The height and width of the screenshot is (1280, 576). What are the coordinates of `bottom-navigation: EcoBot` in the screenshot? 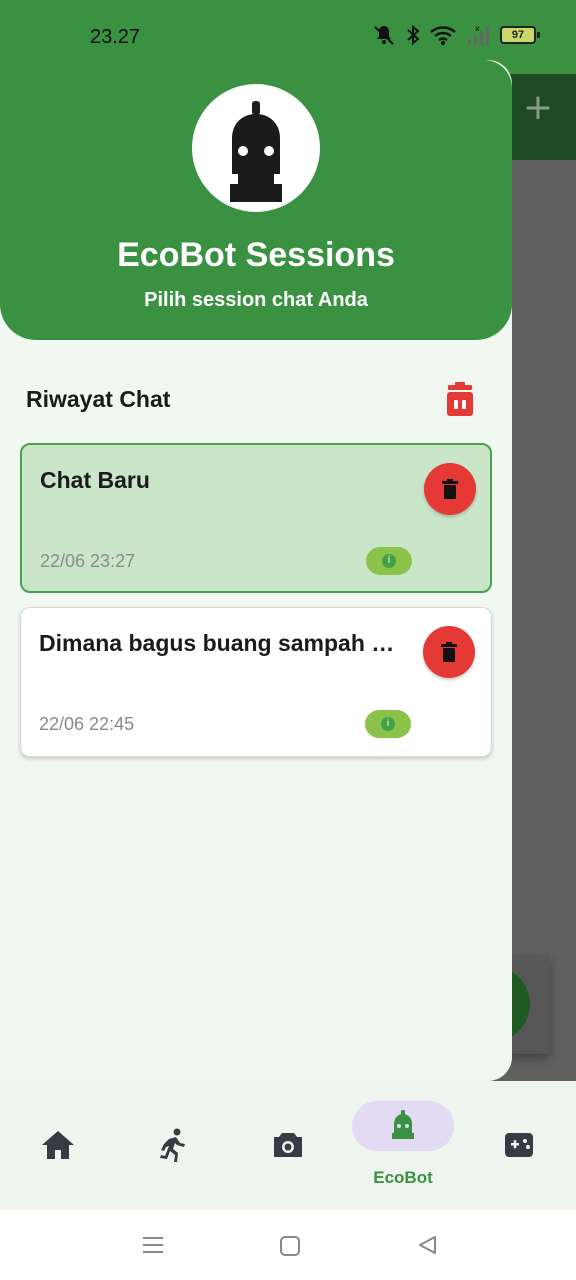 It's located at (288, 1145).